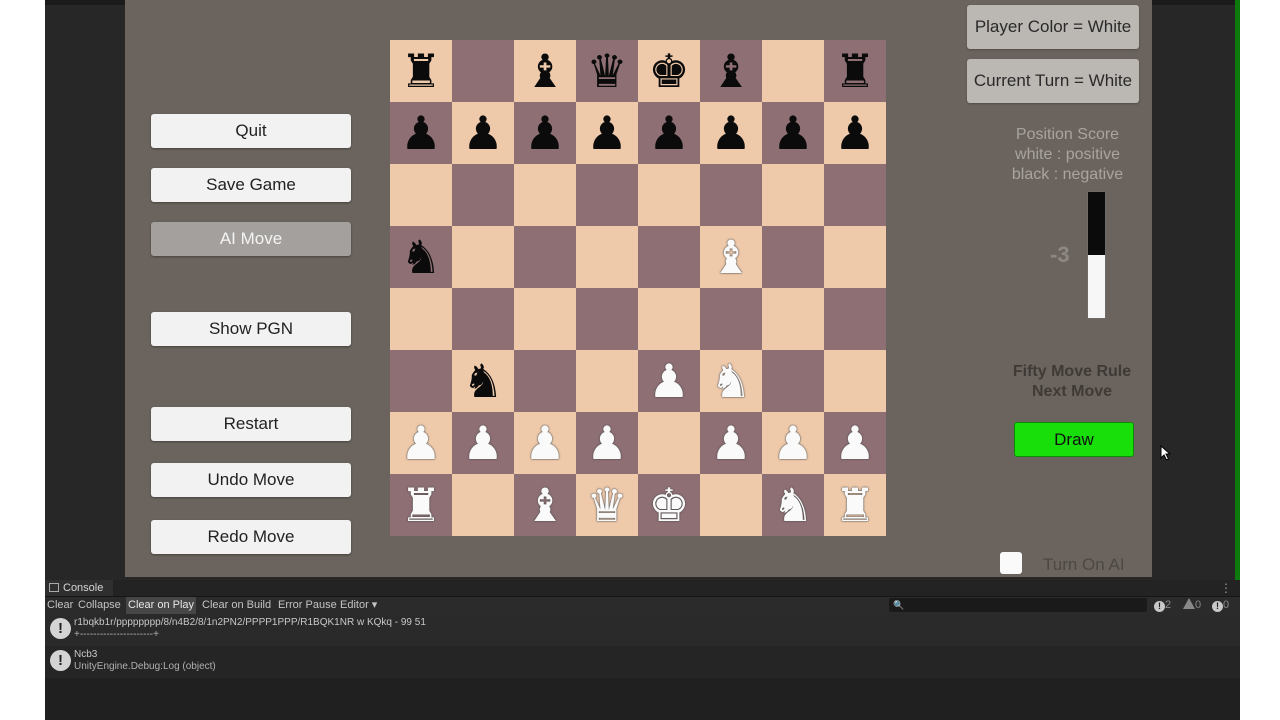 Image resolution: width=1280 pixels, height=720 pixels. I want to click on editor-dropdown: Editor ▾, so click(358, 605).